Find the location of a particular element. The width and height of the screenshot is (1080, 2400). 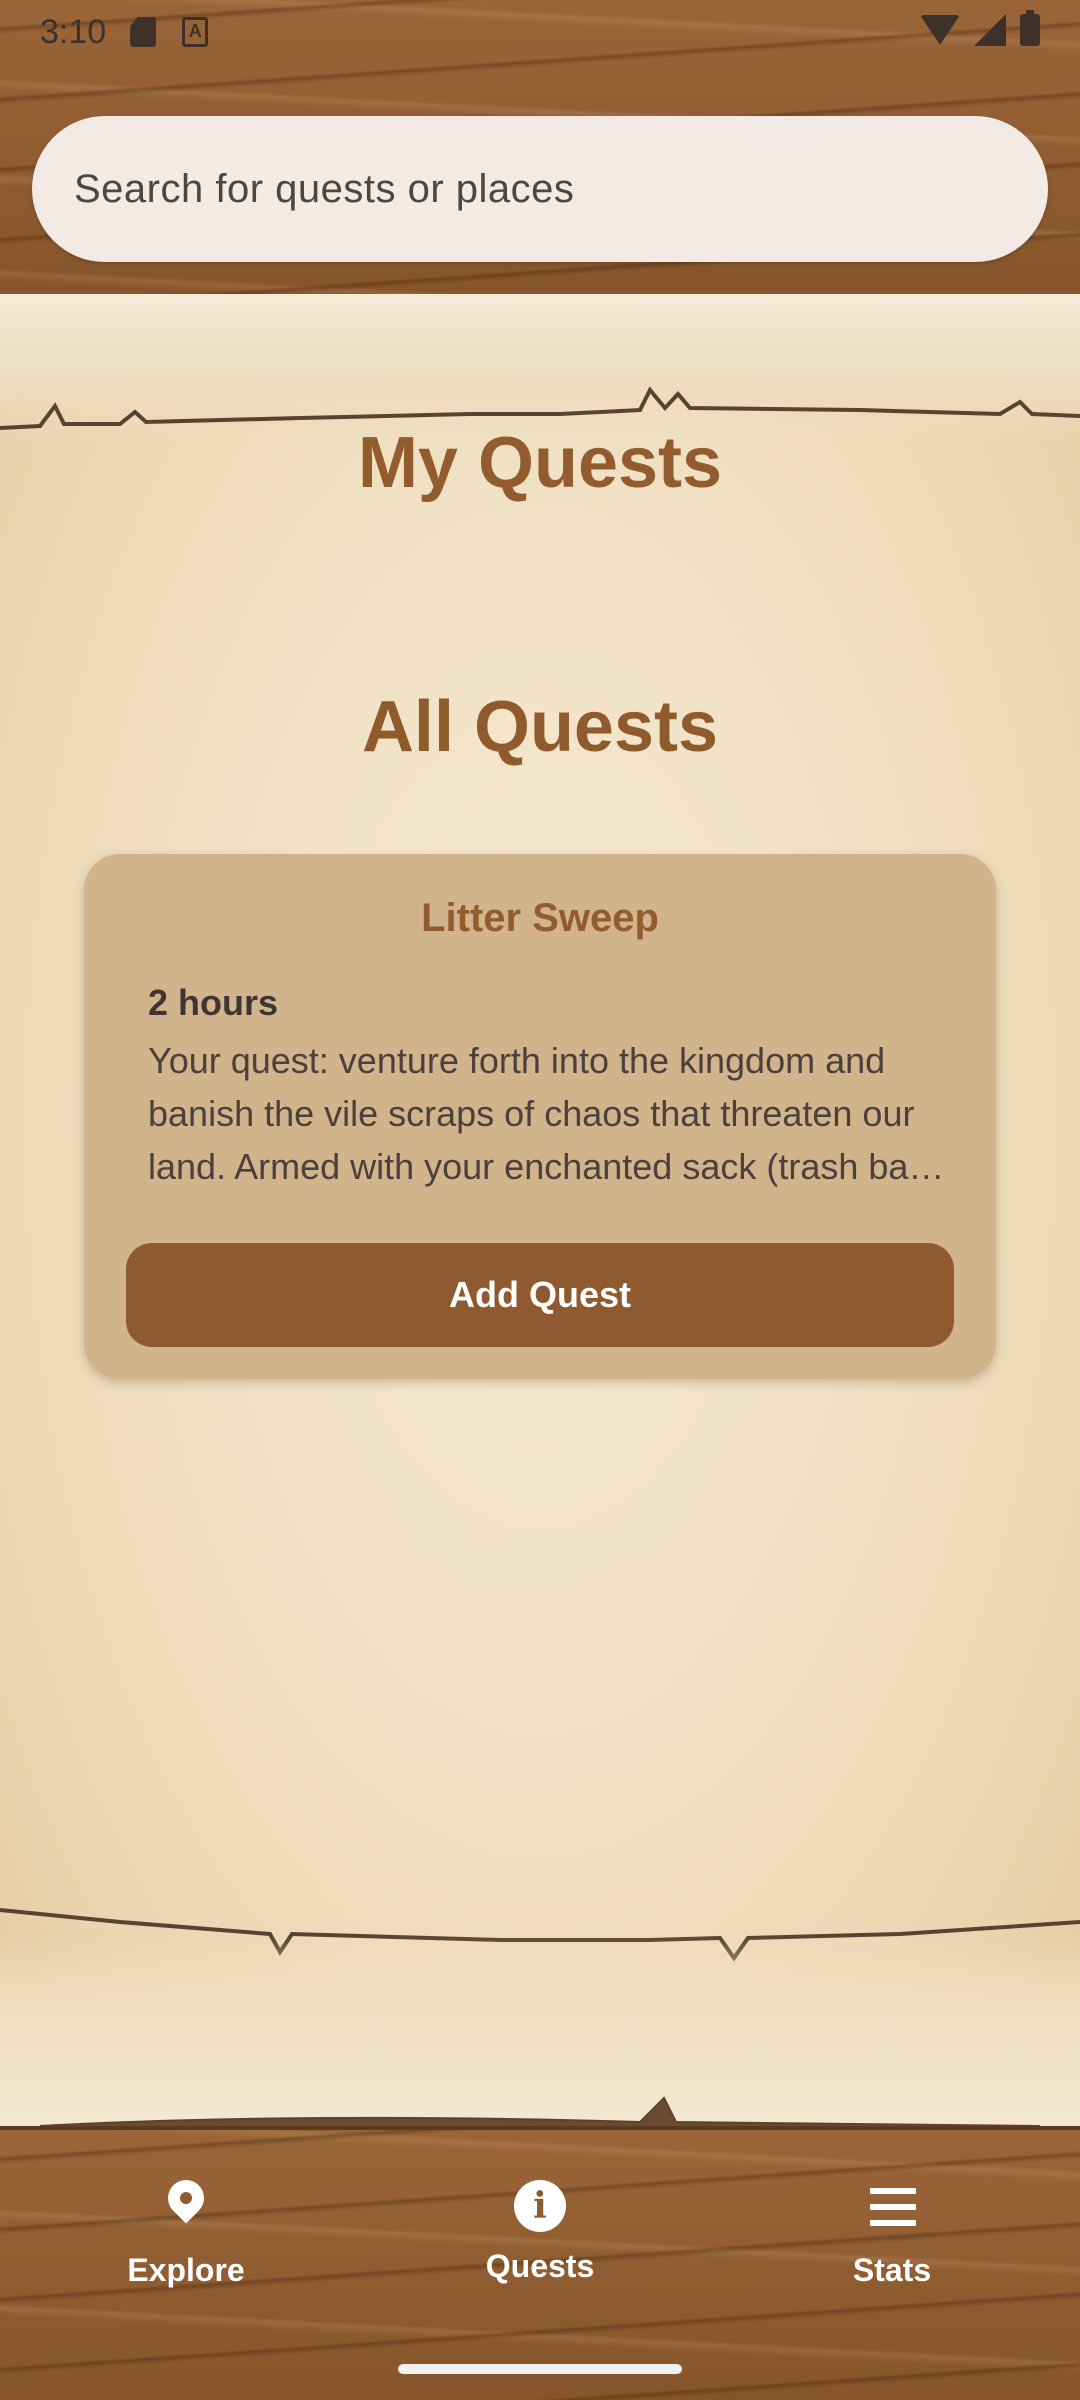

sd-card-icon is located at coordinates (143, 32).